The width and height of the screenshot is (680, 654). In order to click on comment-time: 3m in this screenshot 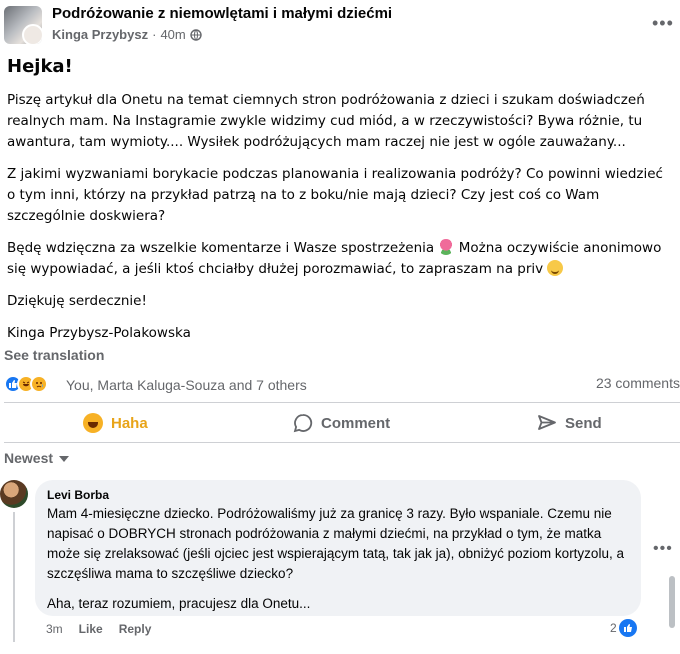, I will do `click(54, 629)`.